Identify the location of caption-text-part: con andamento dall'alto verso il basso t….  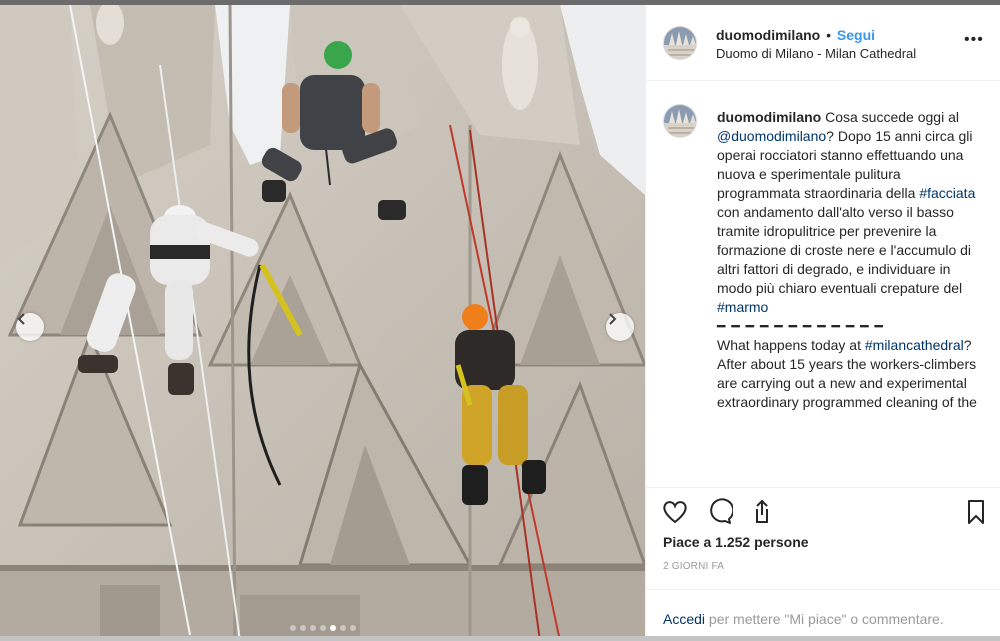
(844, 250).